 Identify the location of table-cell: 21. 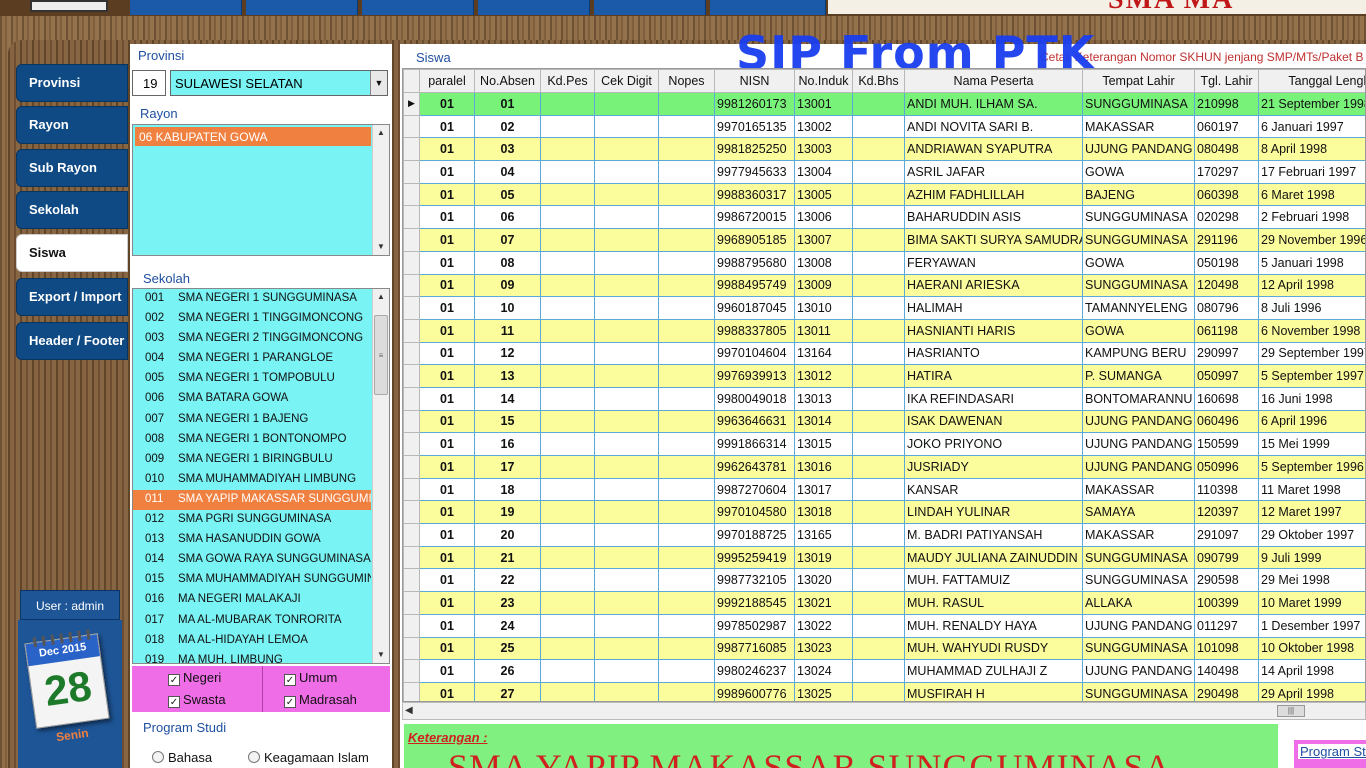
(507, 557).